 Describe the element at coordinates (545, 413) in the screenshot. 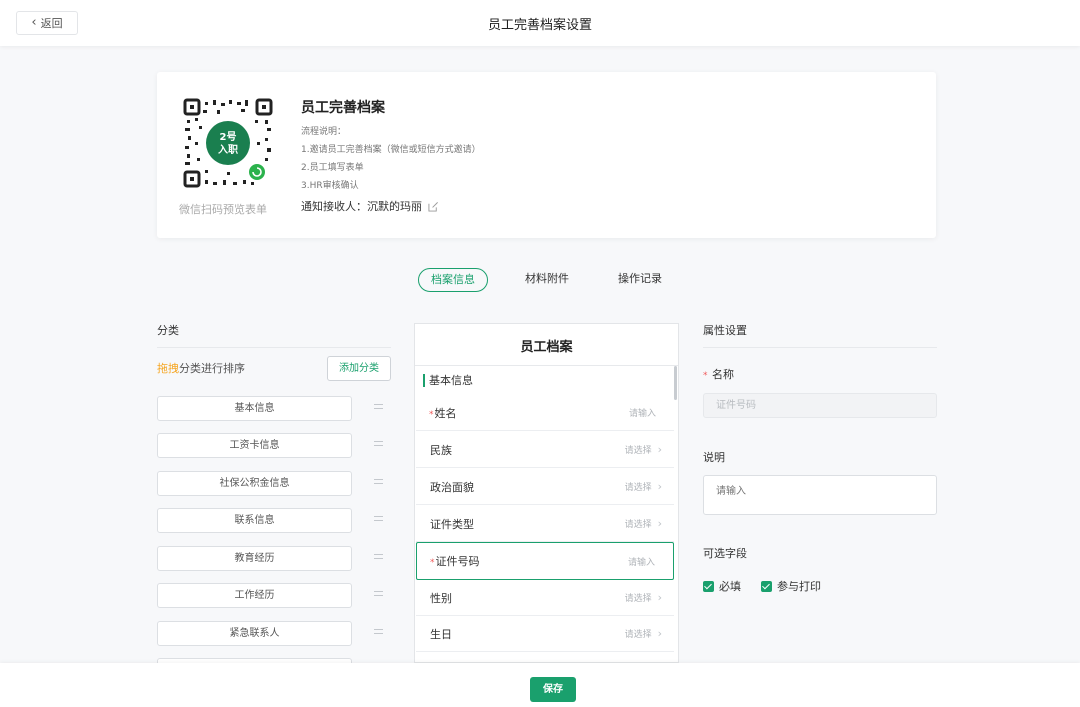

I see `form-field-name: *姓名 请输入` at that location.